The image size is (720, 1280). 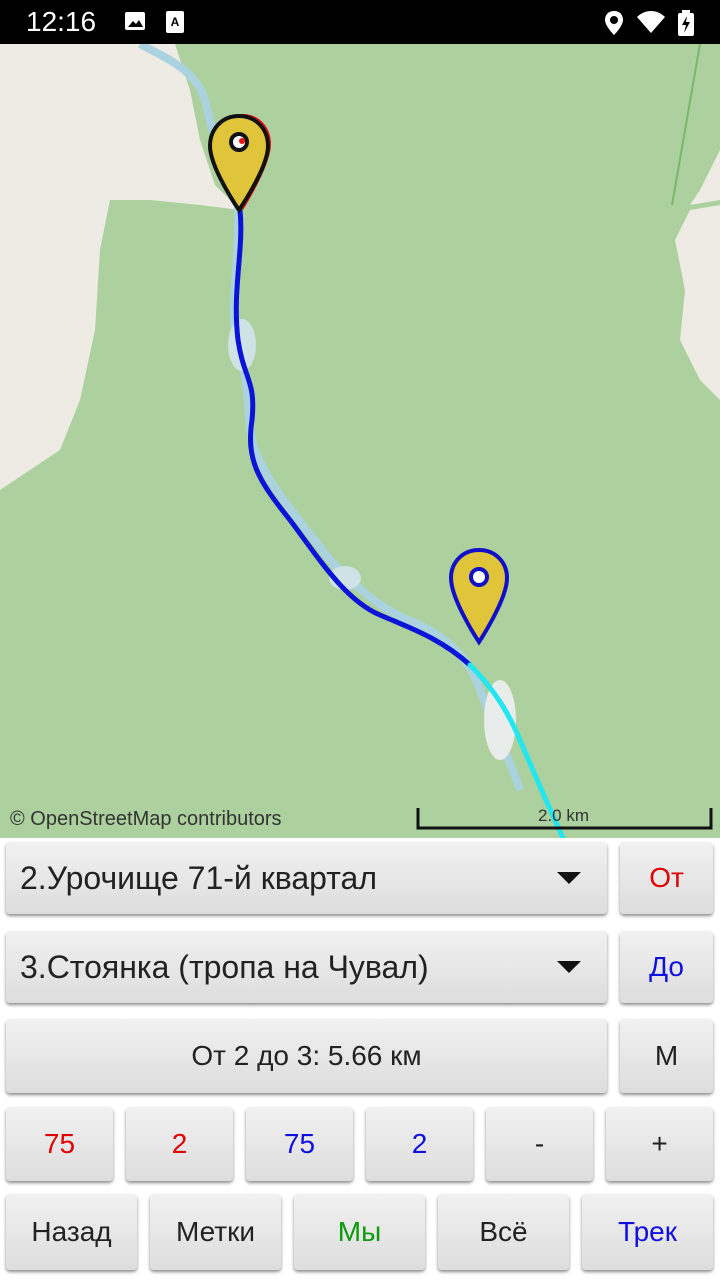 I want to click on to-point-select: 3.Стоянка (тропа на Чувал), so click(x=306, y=967).